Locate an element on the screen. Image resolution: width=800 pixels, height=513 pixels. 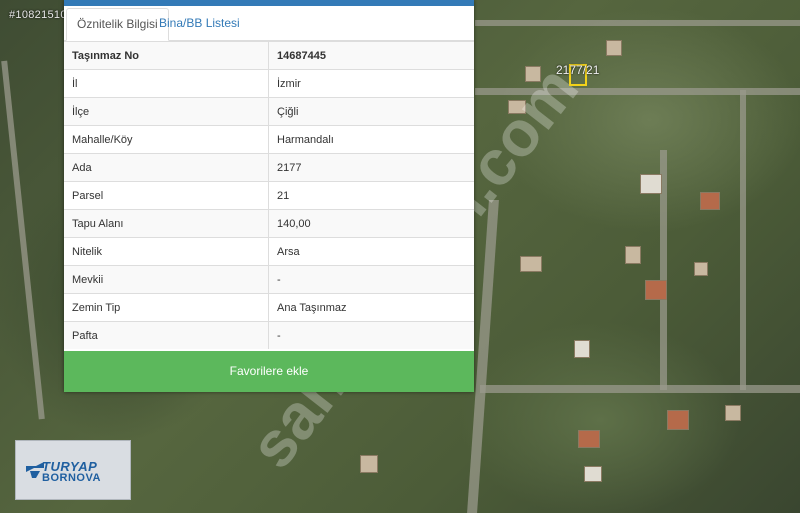
table-row: Taşınmaz No 14687445 is located at coordinates (269, 55).